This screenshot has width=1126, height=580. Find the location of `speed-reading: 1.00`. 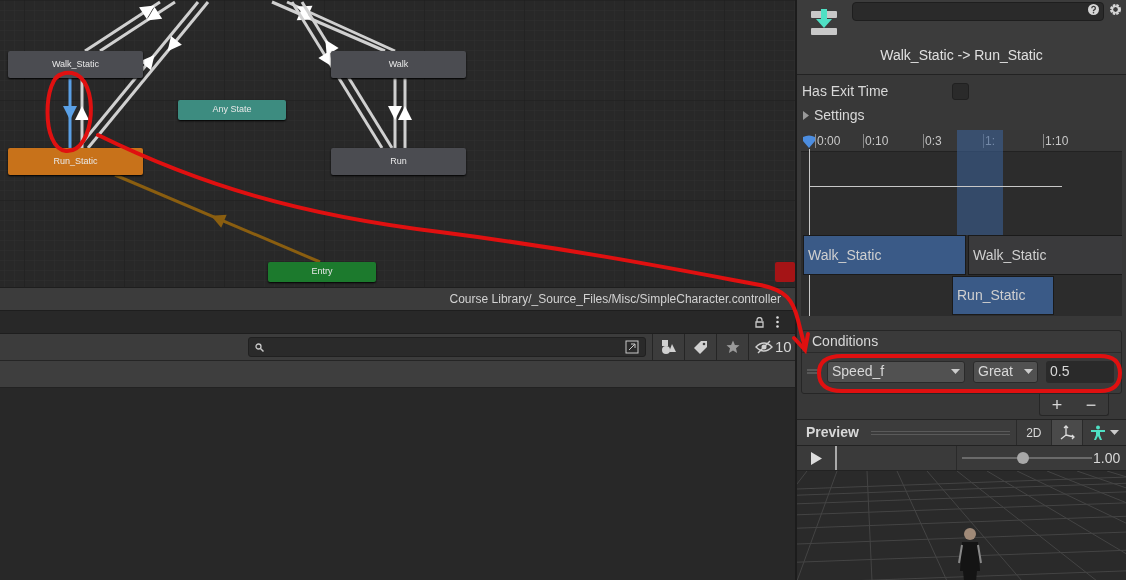

speed-reading: 1.00 is located at coordinates (1107, 458).